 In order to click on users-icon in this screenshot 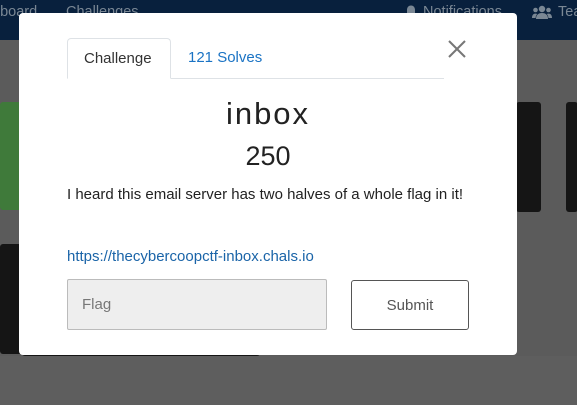, I will do `click(542, 12)`.